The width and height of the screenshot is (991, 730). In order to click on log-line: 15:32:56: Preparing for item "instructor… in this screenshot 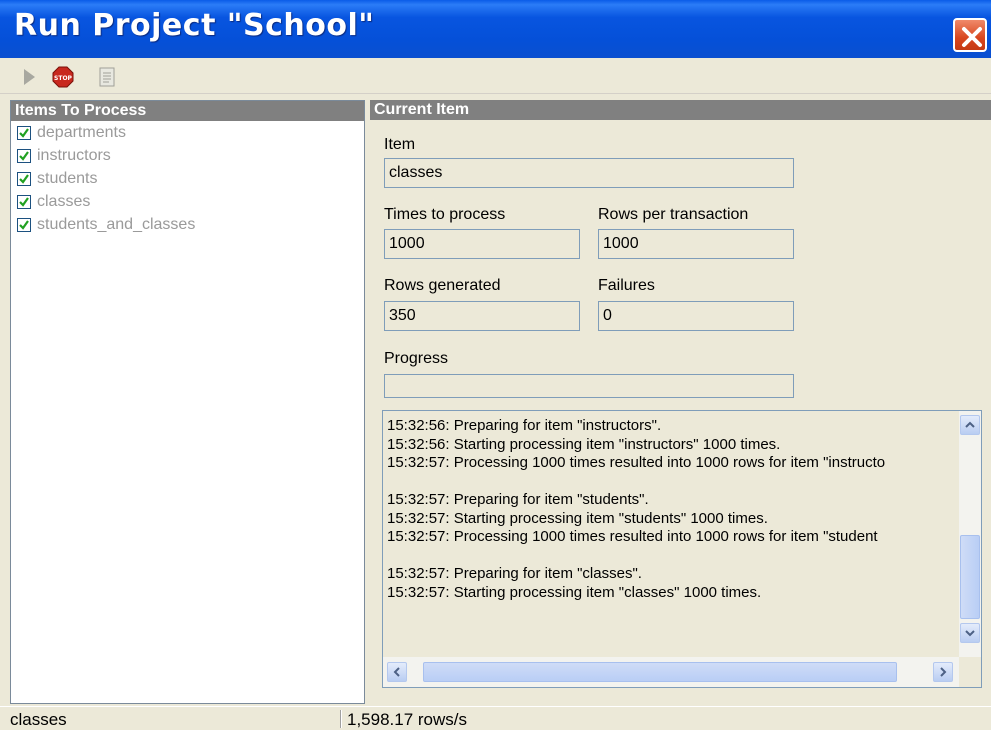, I will do `click(524, 425)`.